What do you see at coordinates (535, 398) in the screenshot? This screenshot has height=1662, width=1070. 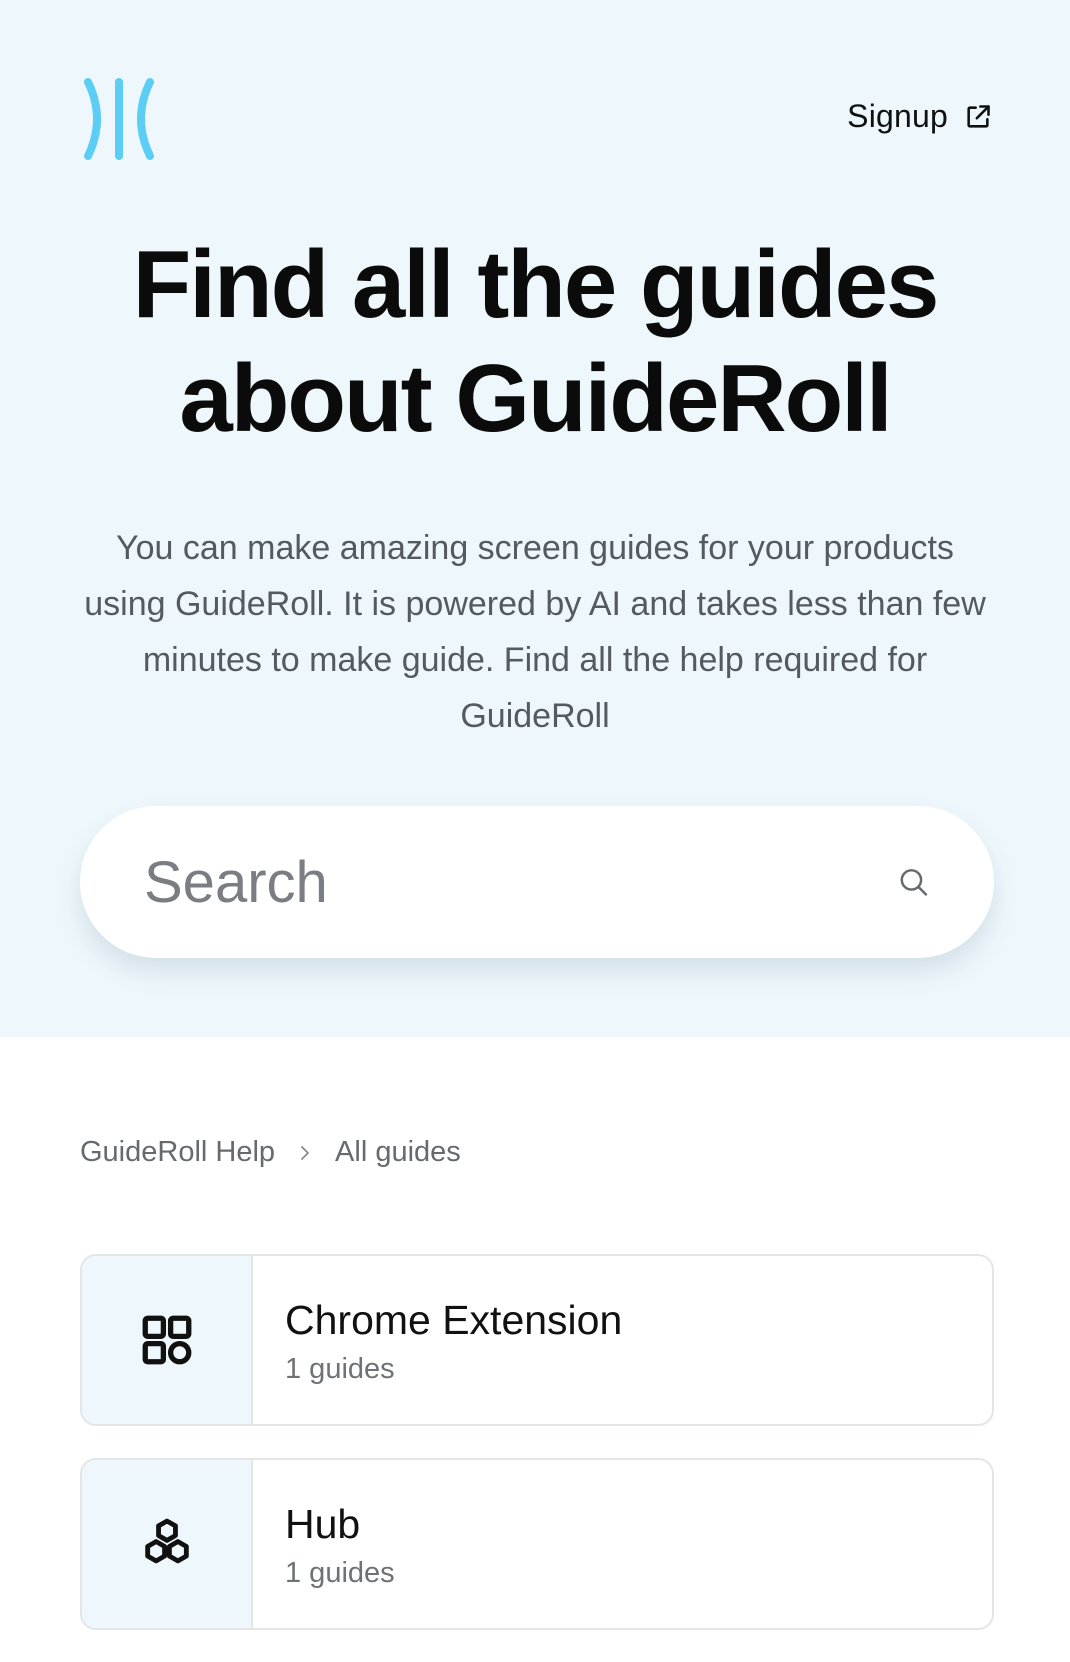 I see `page-title-line-2: about GuideRoll` at bounding box center [535, 398].